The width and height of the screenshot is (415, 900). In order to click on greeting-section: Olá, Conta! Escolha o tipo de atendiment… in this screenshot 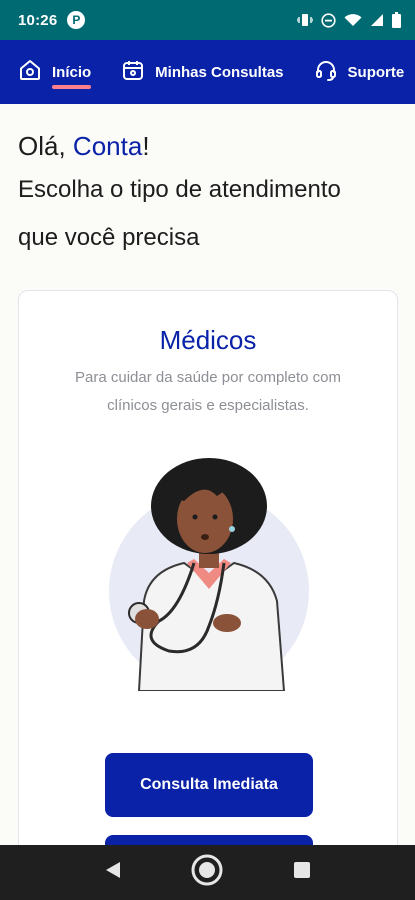, I will do `click(210, 195)`.